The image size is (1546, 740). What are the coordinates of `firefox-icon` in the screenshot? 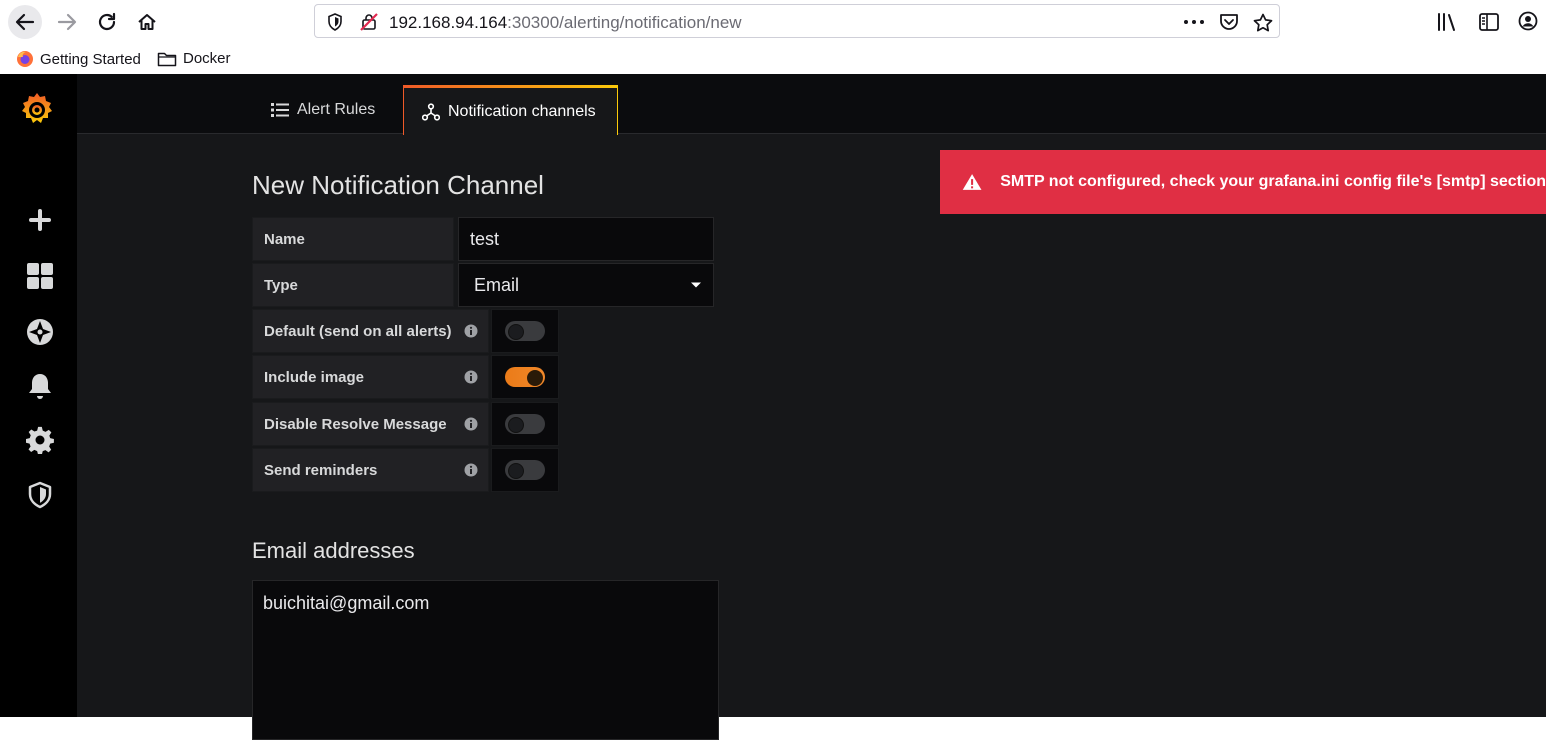 It's located at (25, 59).